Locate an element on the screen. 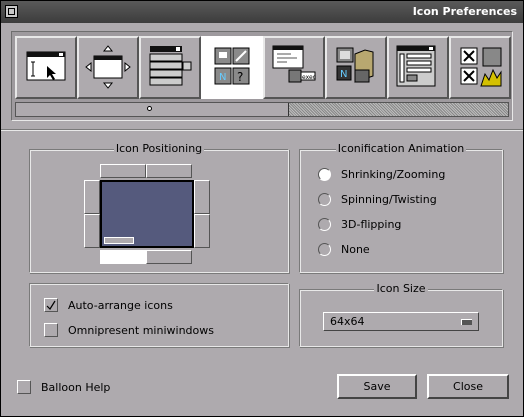  miniaturize-button is located at coordinates (11, 11).